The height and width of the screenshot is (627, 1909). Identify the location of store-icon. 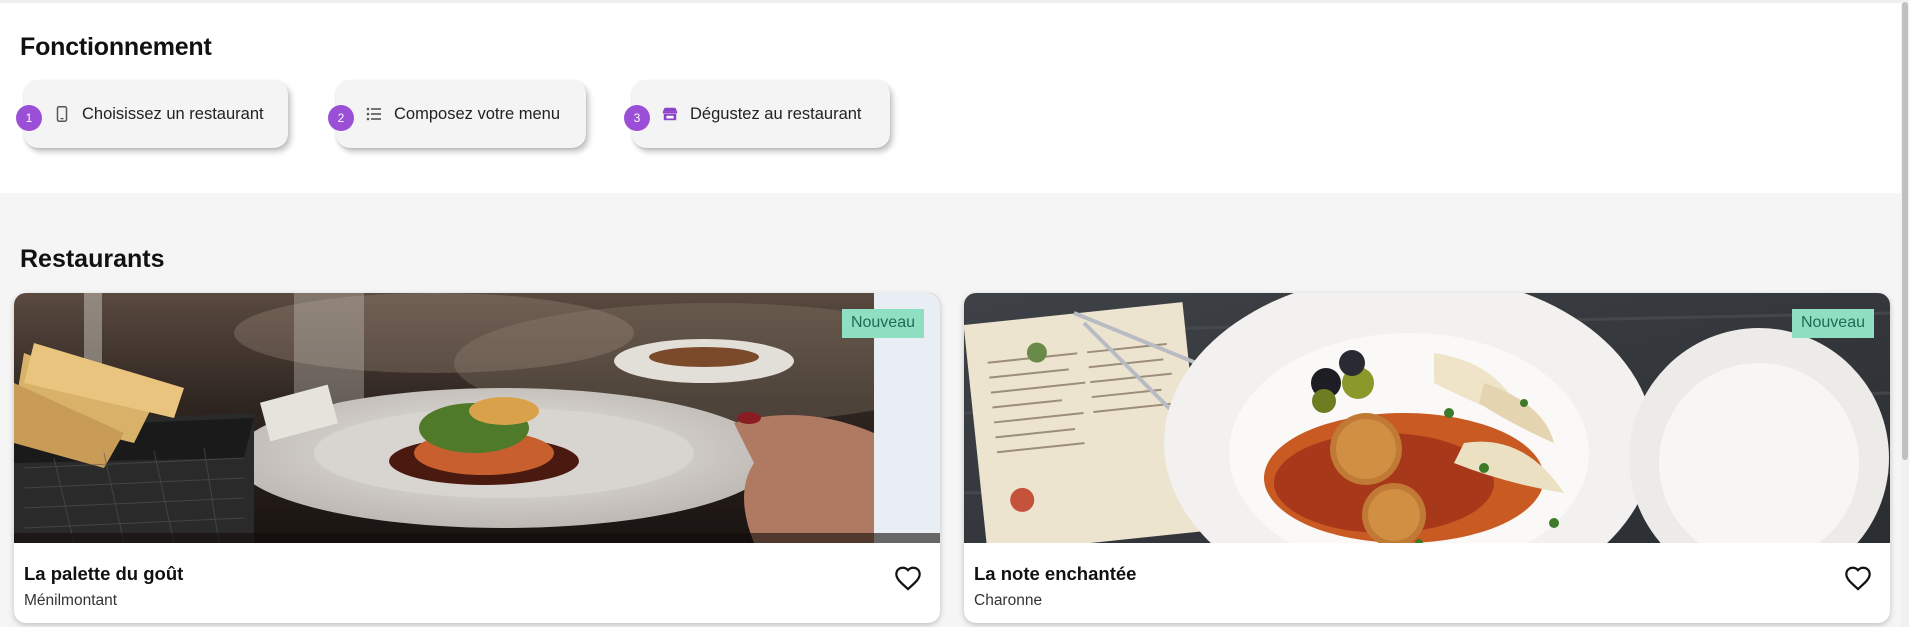
(670, 114).